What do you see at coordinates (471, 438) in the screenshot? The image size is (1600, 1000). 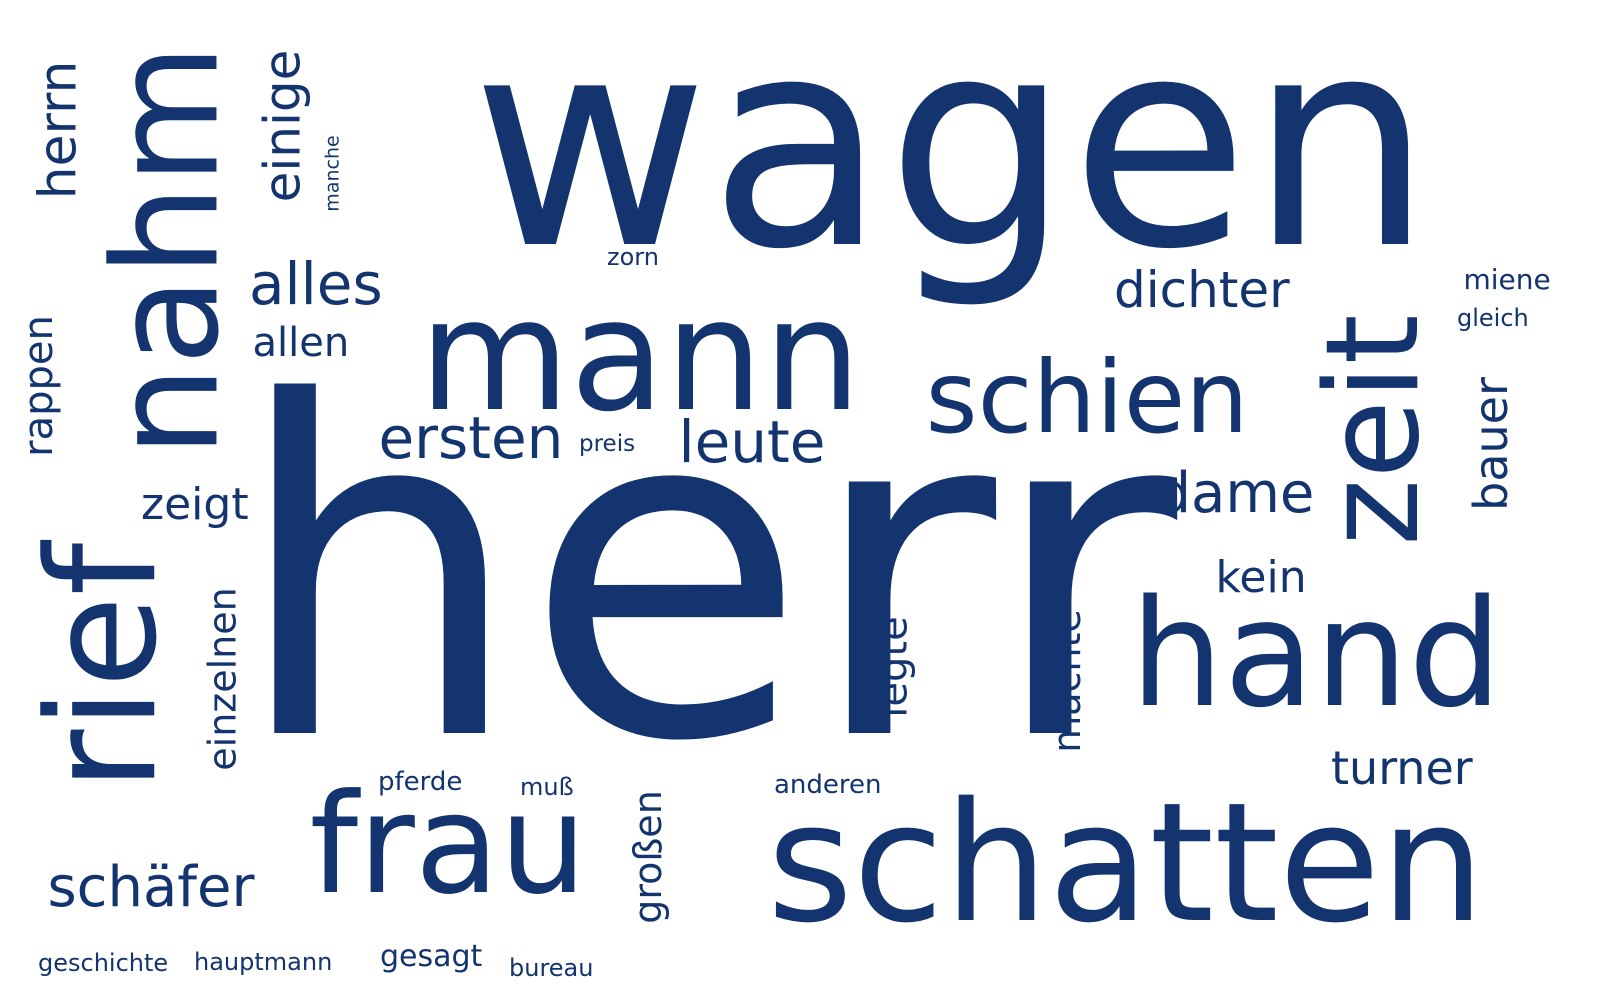 I see `word-ersten: ersten` at bounding box center [471, 438].